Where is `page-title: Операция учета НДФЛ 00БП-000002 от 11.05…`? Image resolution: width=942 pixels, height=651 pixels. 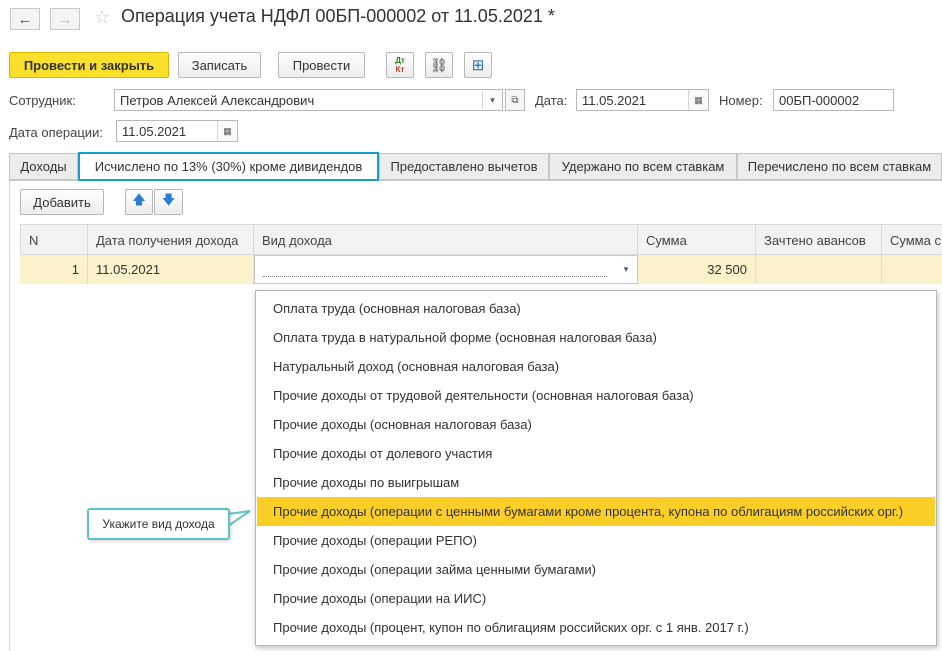 page-title: Операция учета НДФЛ 00БП-000002 от 11.05… is located at coordinates (338, 16).